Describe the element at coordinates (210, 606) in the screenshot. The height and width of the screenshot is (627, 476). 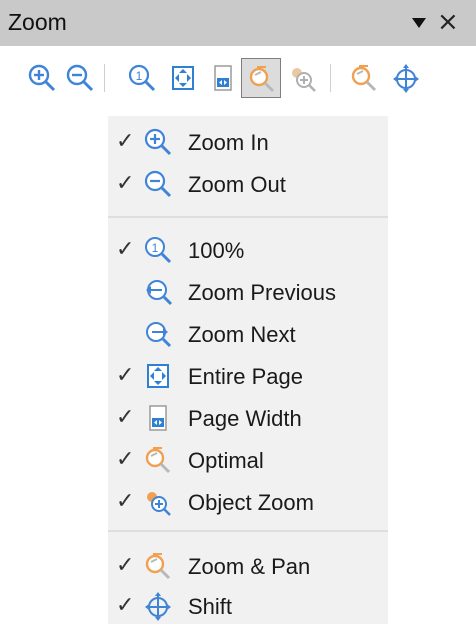
I see `menu-item-label: Shift` at that location.